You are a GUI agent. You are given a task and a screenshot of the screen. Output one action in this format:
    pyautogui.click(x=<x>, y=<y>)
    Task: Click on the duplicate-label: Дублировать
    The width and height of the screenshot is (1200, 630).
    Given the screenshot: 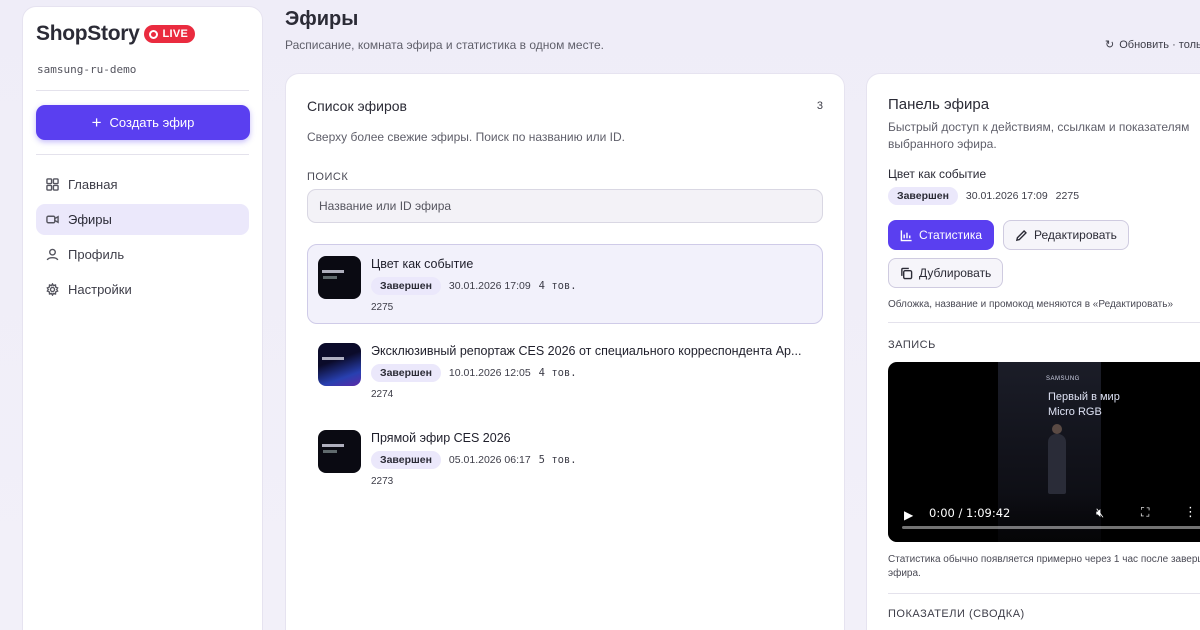 What is the action you would take?
    pyautogui.click(x=955, y=273)
    